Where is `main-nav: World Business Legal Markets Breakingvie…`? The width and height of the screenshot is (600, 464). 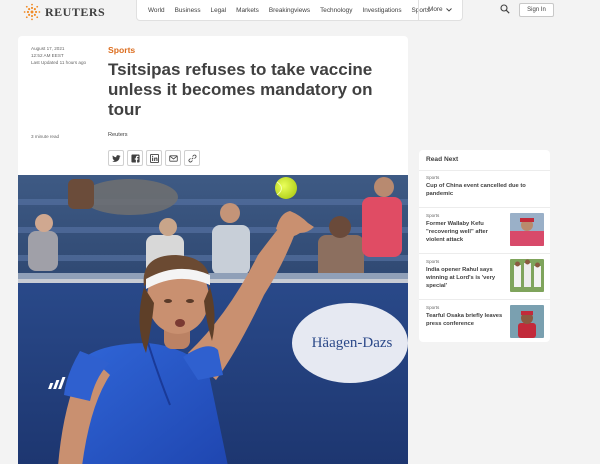
main-nav: World Business Legal Markets Breakingvie… is located at coordinates (299, 10).